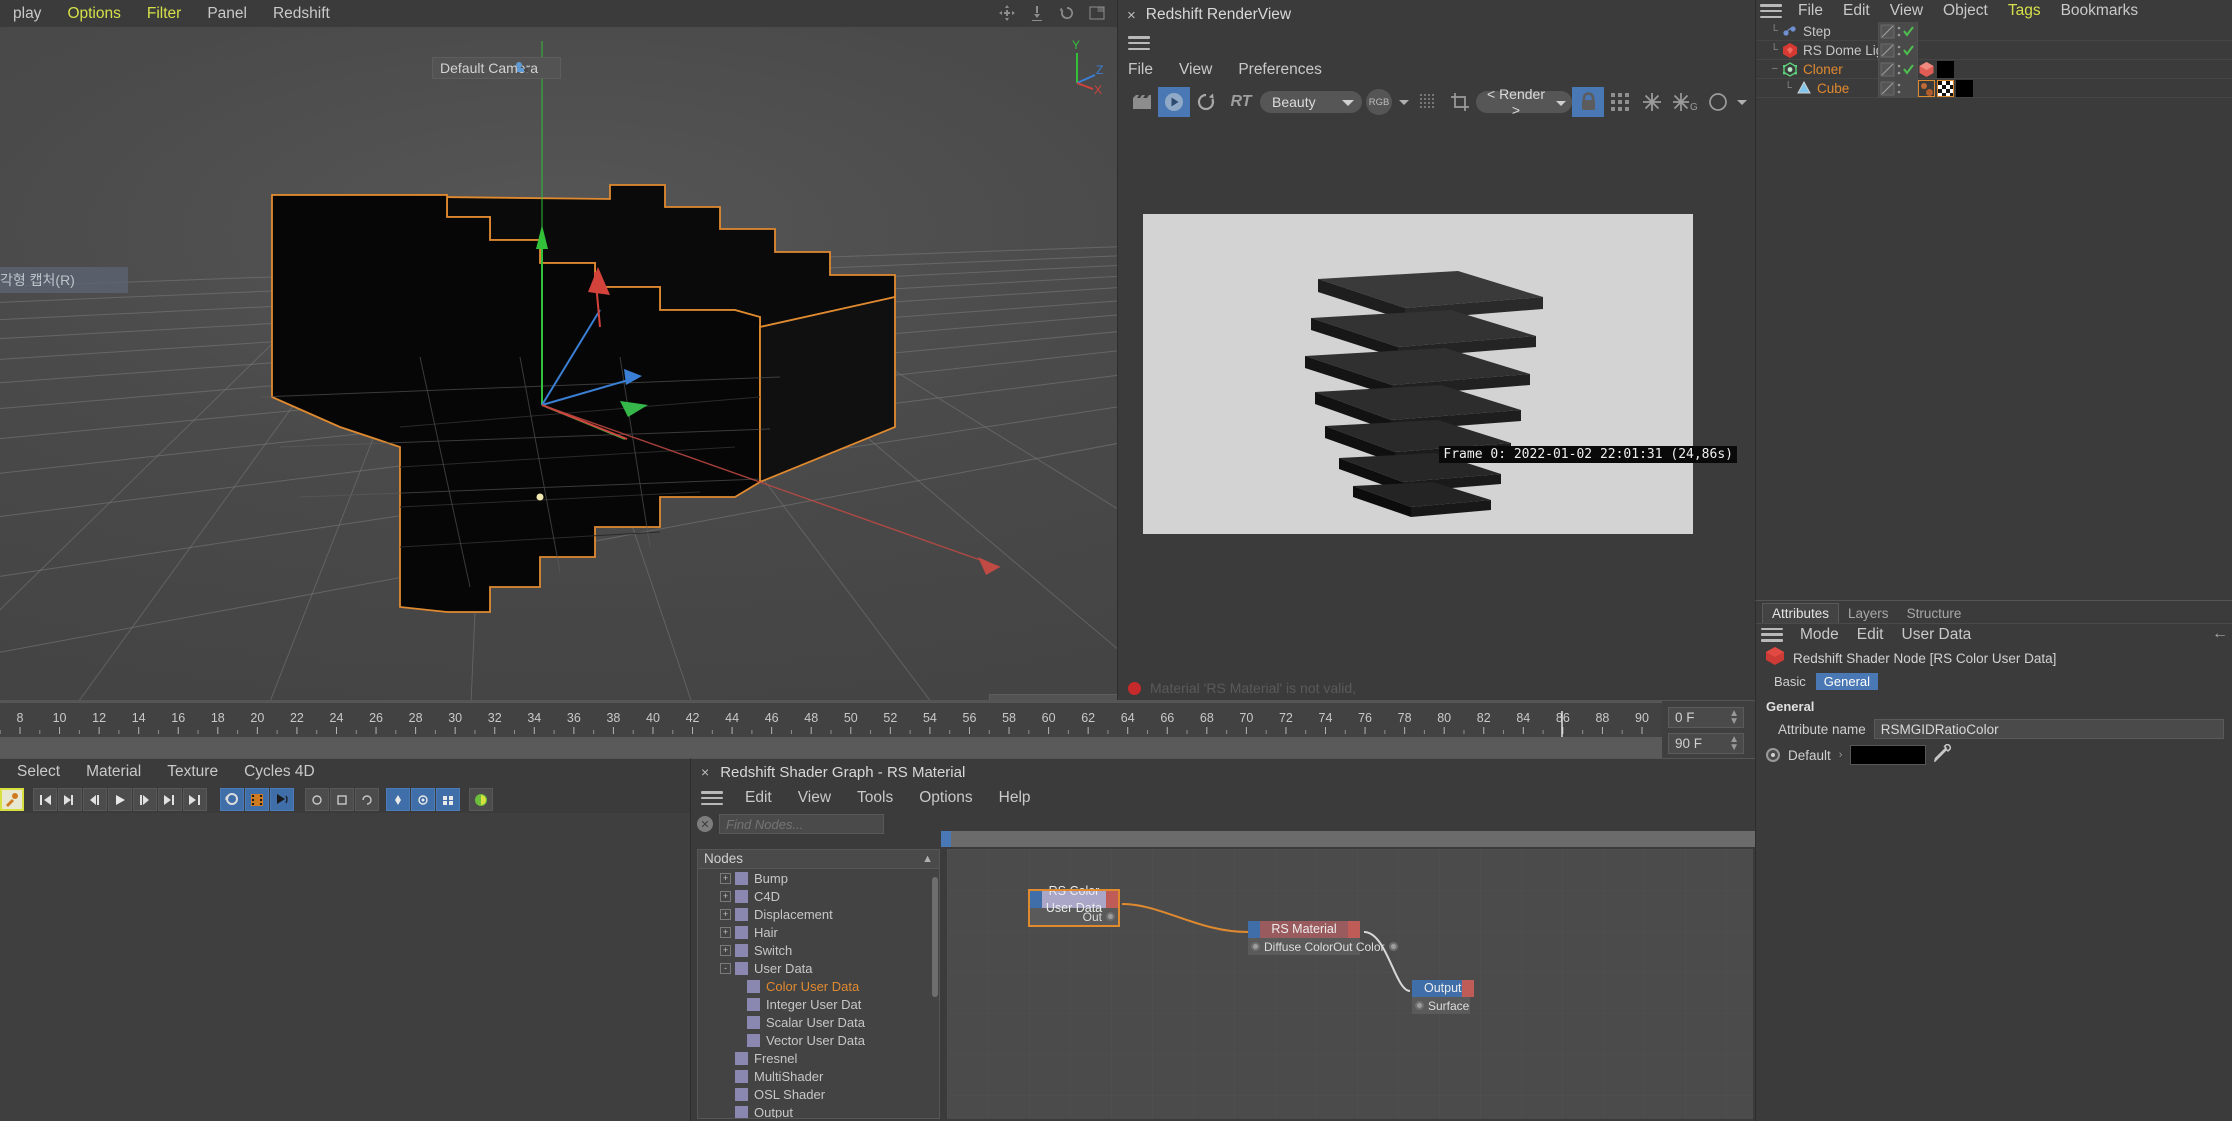  I want to click on tree-item-bump: + Bump, so click(818, 878).